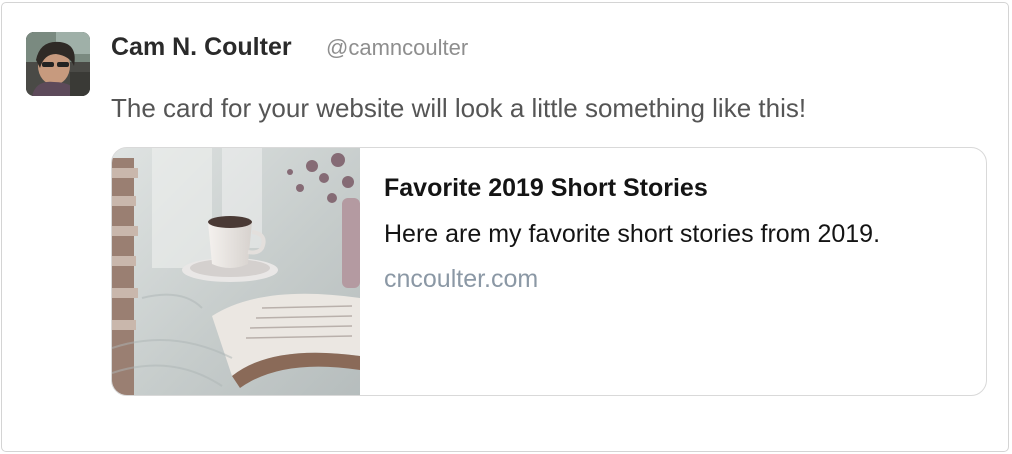 This screenshot has width=1012, height=454. I want to click on coffee-book-photo-icon, so click(236, 271).